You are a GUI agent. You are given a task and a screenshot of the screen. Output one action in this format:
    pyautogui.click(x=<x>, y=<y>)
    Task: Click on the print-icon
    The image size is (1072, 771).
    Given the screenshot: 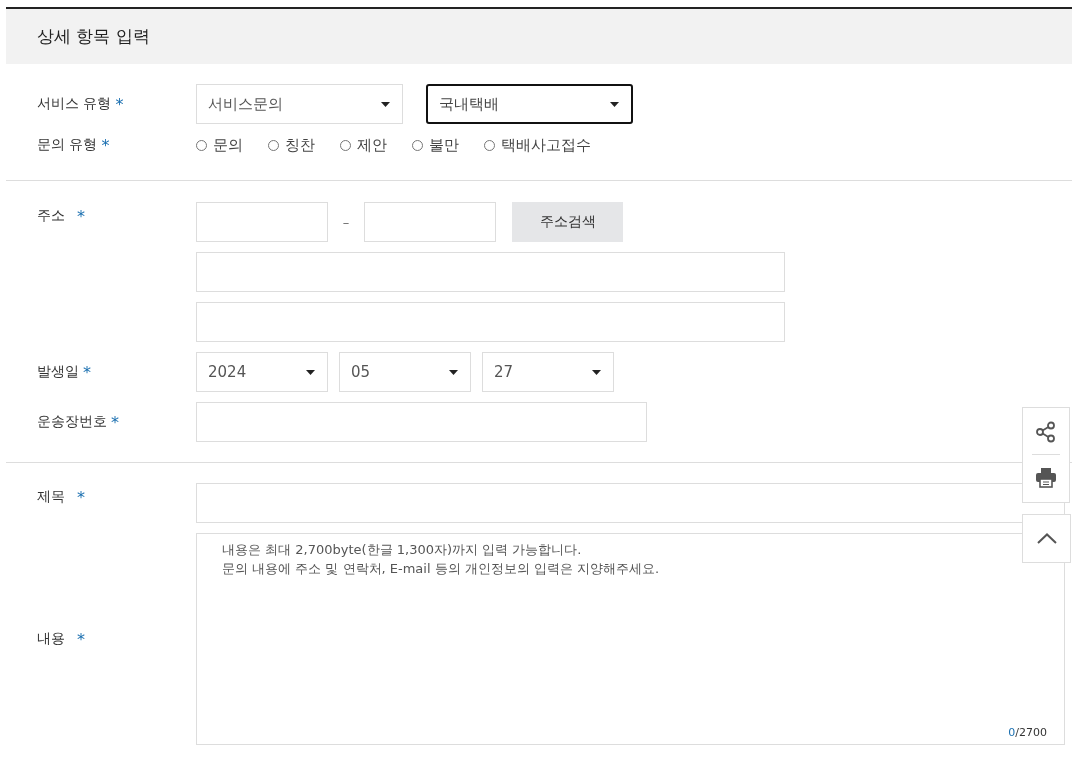 What is the action you would take?
    pyautogui.click(x=1046, y=477)
    